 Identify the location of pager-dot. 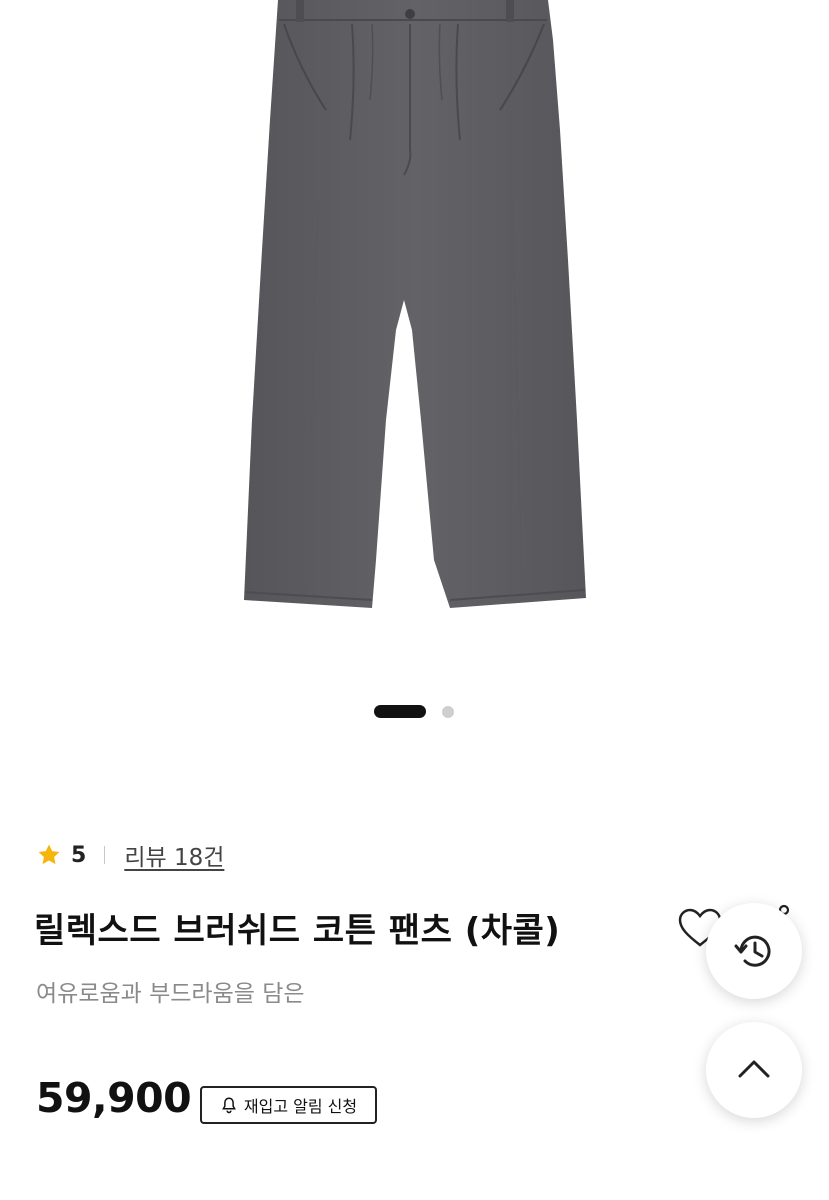
(448, 712).